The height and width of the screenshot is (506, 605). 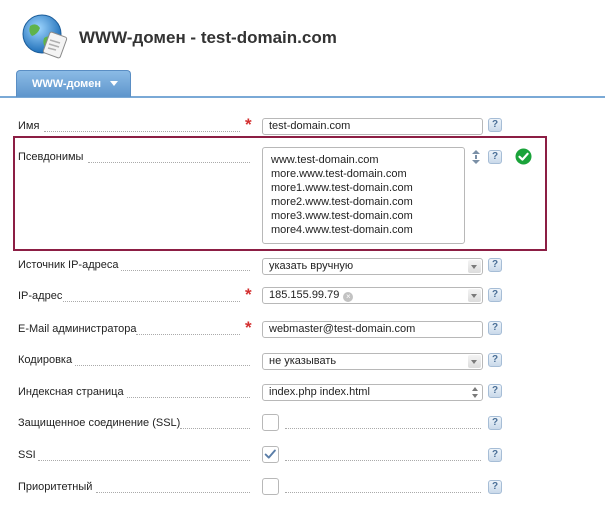 I want to click on admin-email-input: webmaster@test-domain.com, so click(x=372, y=329).